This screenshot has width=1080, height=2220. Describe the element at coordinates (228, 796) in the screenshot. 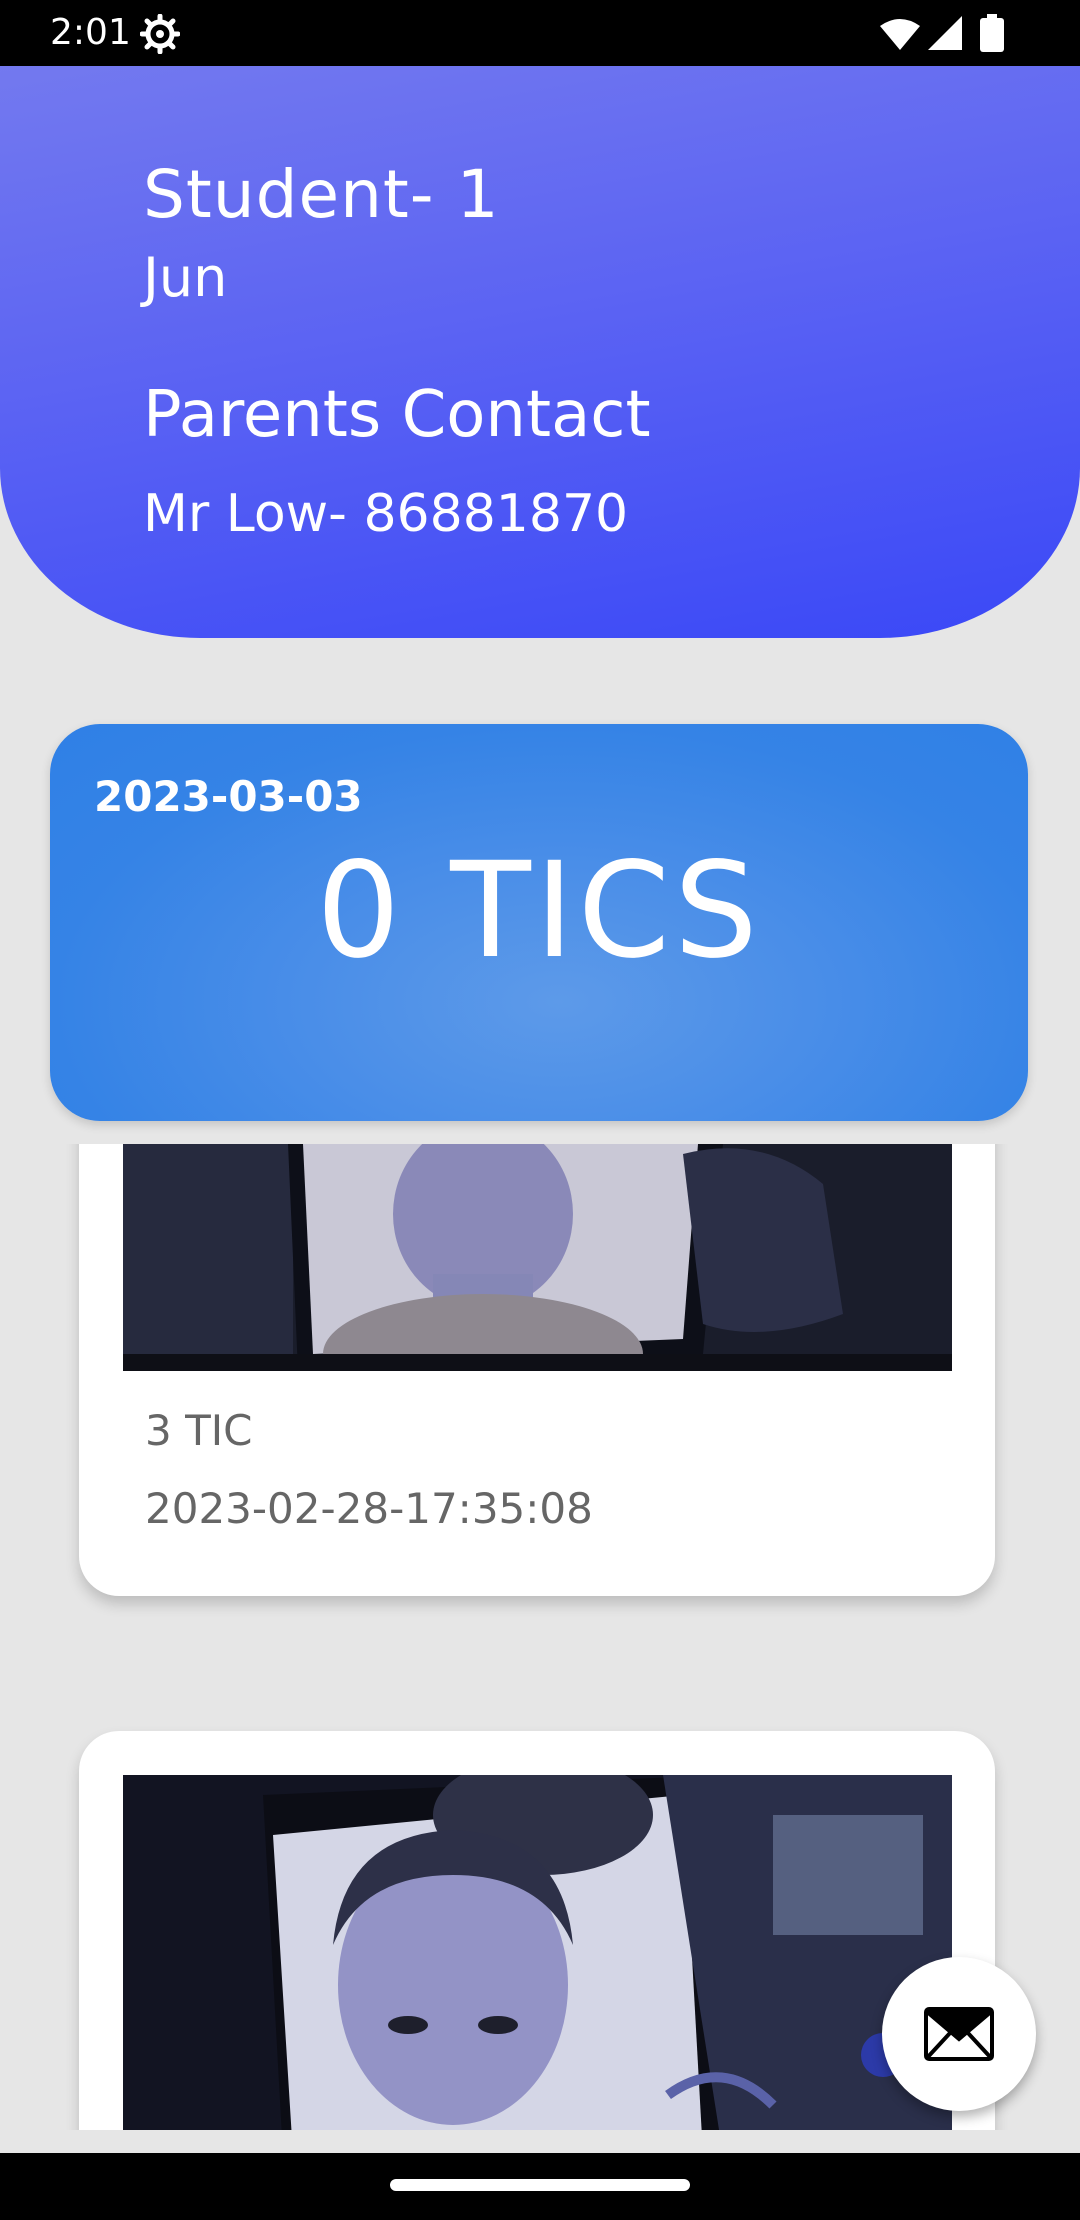

I see `summary-date: 2023-03-03` at that location.